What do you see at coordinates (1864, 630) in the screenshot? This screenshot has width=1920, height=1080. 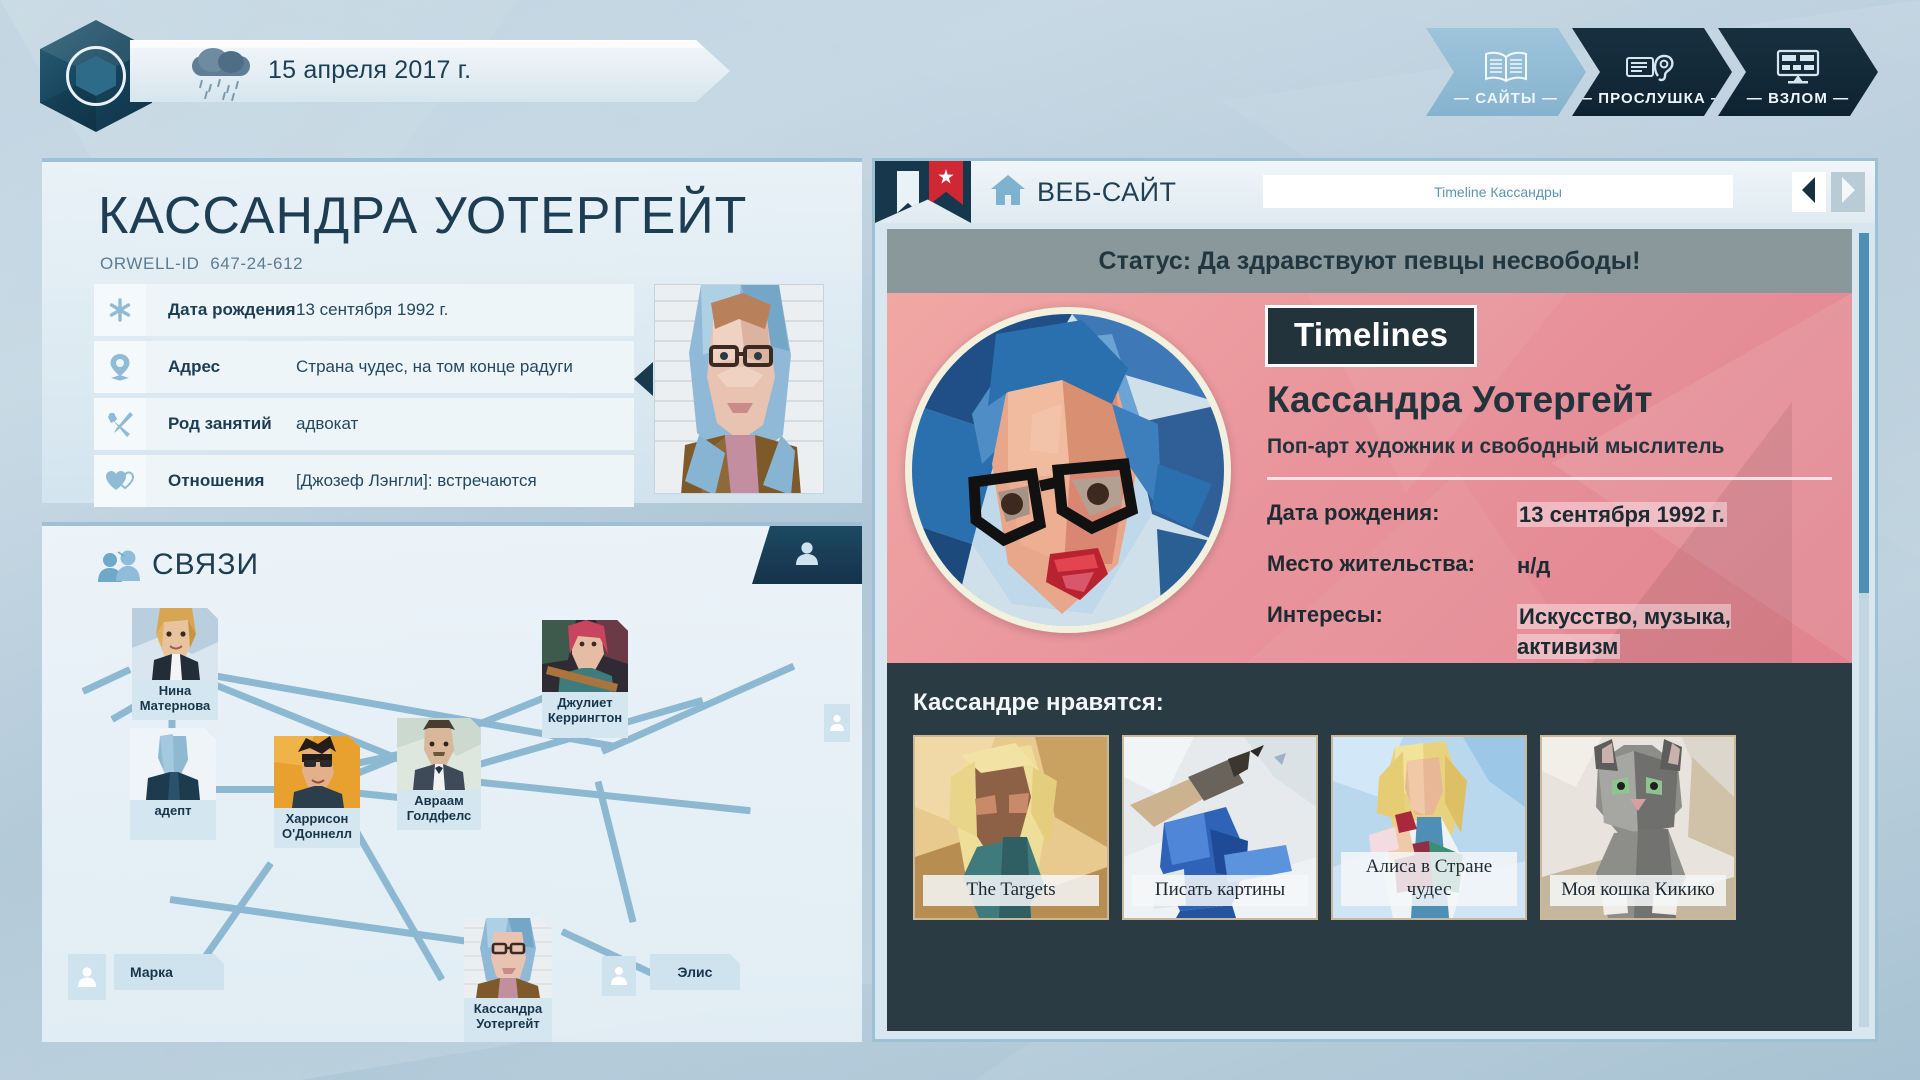 I see `scrollbar` at bounding box center [1864, 630].